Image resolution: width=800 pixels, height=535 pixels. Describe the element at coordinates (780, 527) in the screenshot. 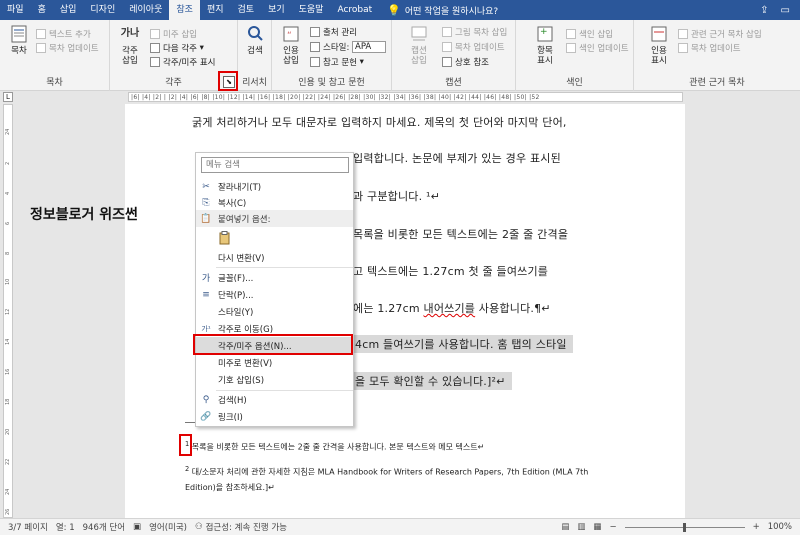

I see `zoom-level: 100%` at that location.